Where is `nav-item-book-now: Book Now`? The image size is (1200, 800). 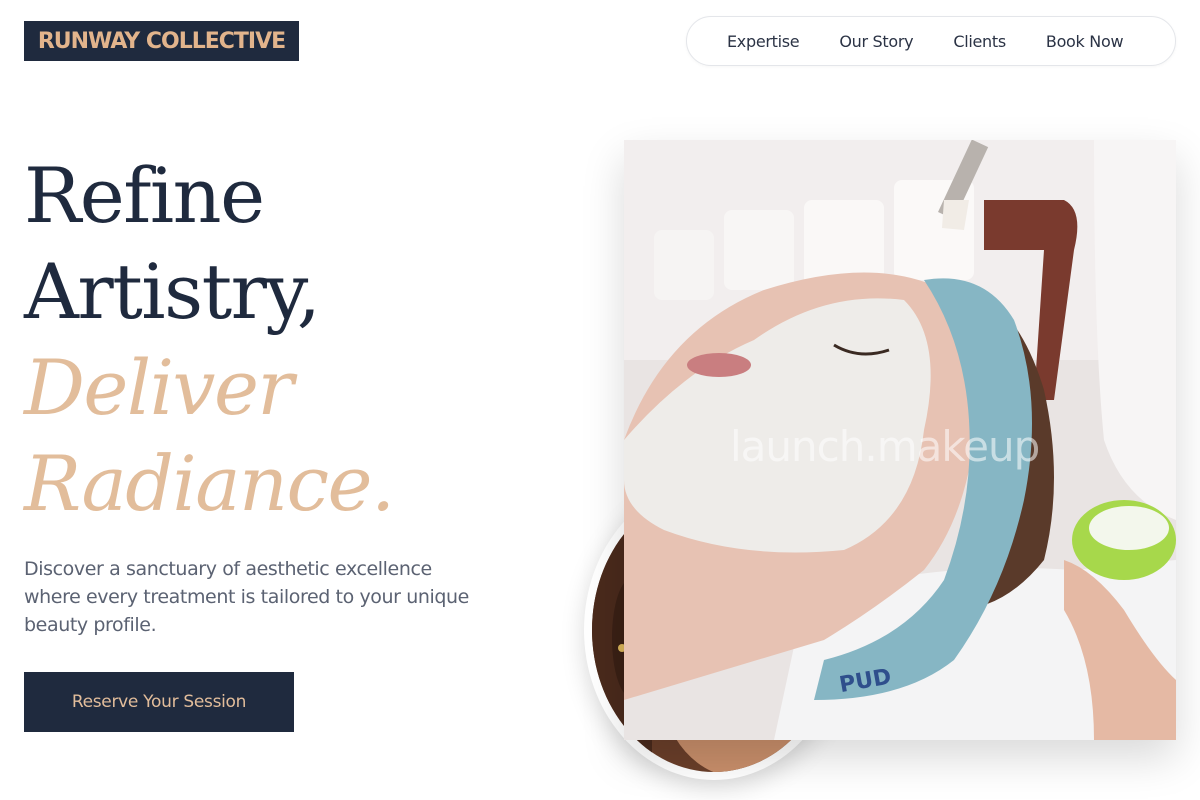 nav-item-book-now: Book Now is located at coordinates (1085, 41).